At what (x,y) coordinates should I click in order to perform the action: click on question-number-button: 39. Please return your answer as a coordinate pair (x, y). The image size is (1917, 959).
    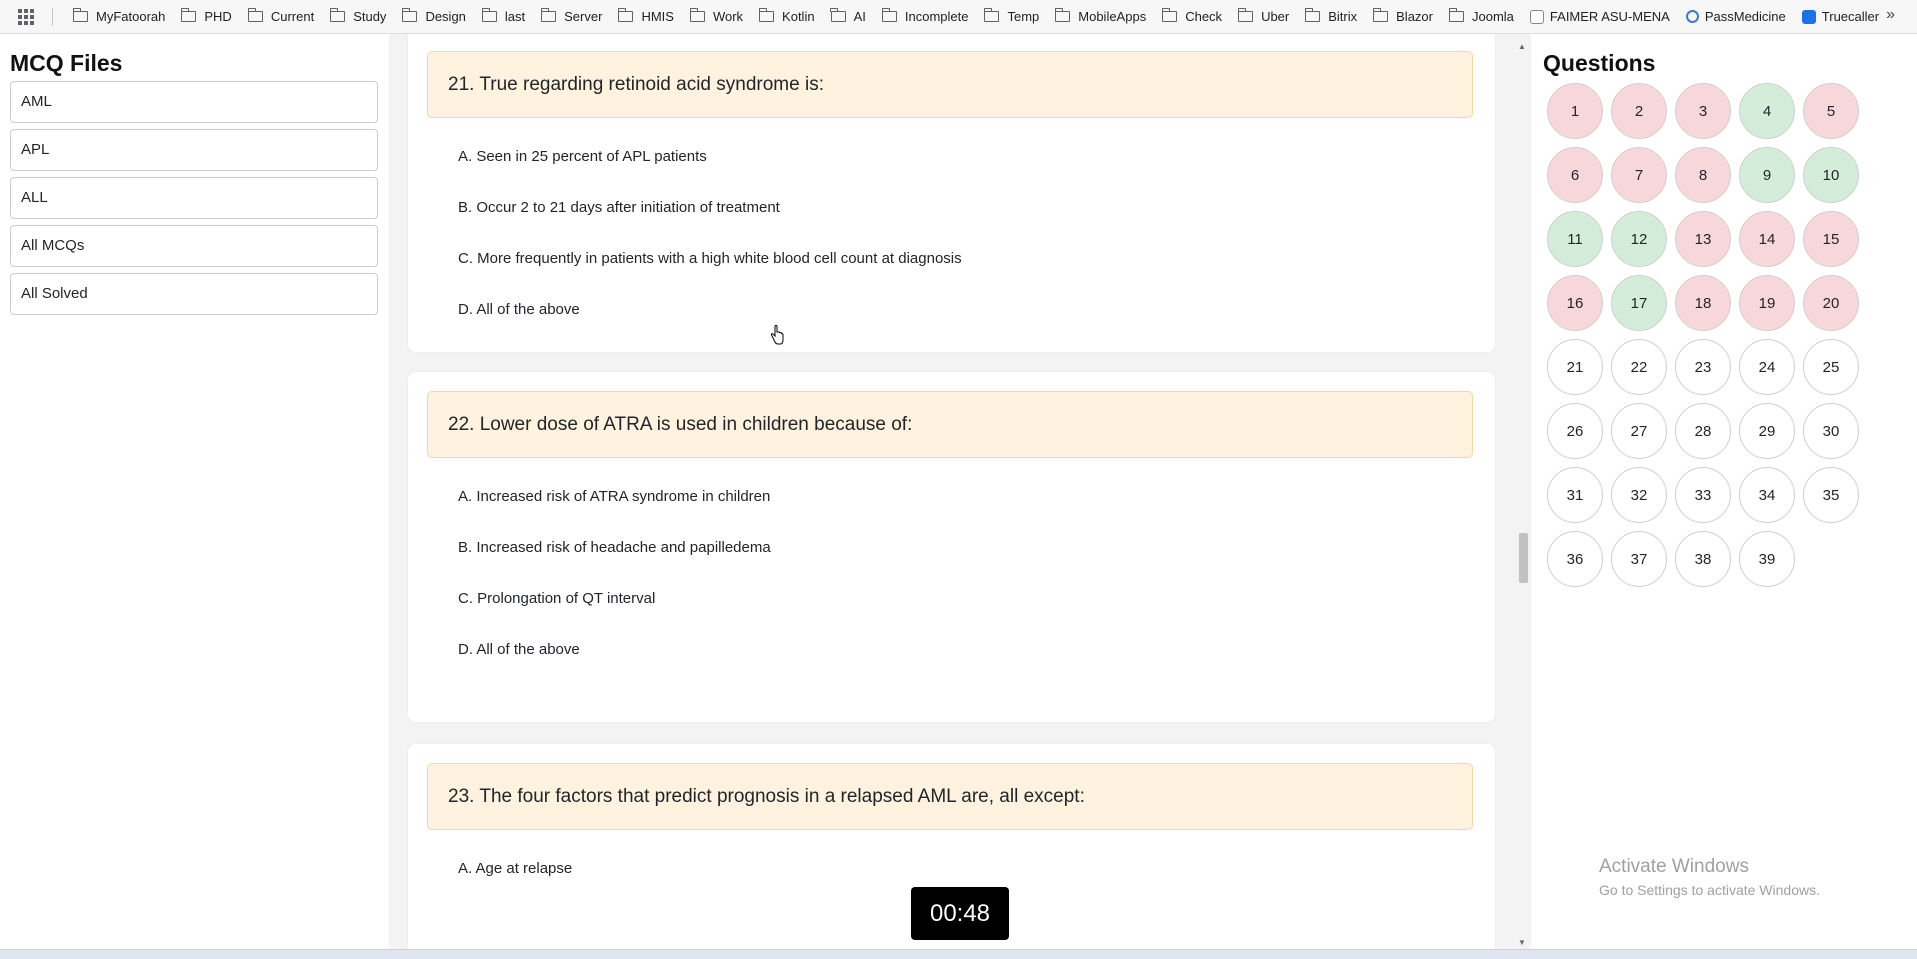
    Looking at the image, I should click on (1767, 559).